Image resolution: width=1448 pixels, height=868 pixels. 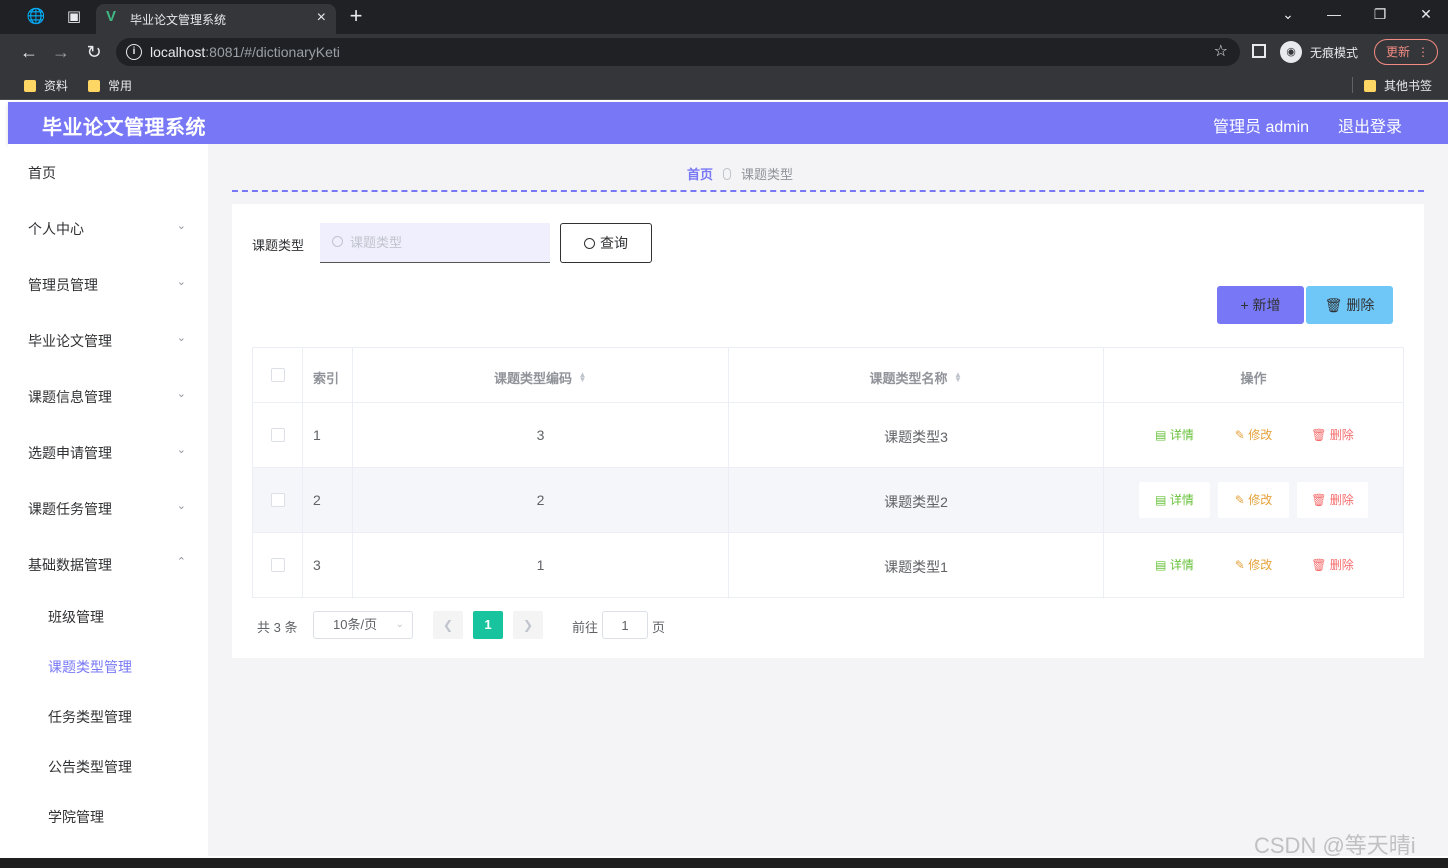 I want to click on close-window-icon: ✕, so click(x=1426, y=14).